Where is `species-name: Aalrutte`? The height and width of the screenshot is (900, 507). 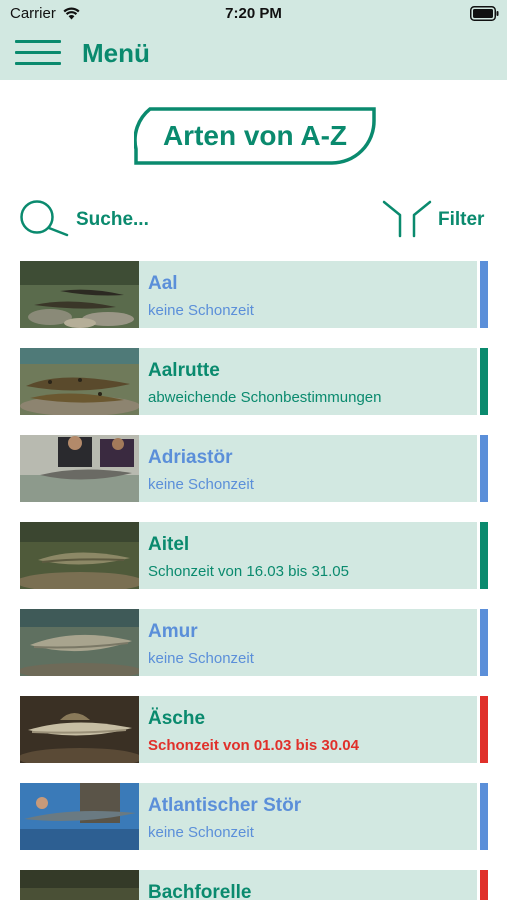 species-name: Aalrutte is located at coordinates (184, 370).